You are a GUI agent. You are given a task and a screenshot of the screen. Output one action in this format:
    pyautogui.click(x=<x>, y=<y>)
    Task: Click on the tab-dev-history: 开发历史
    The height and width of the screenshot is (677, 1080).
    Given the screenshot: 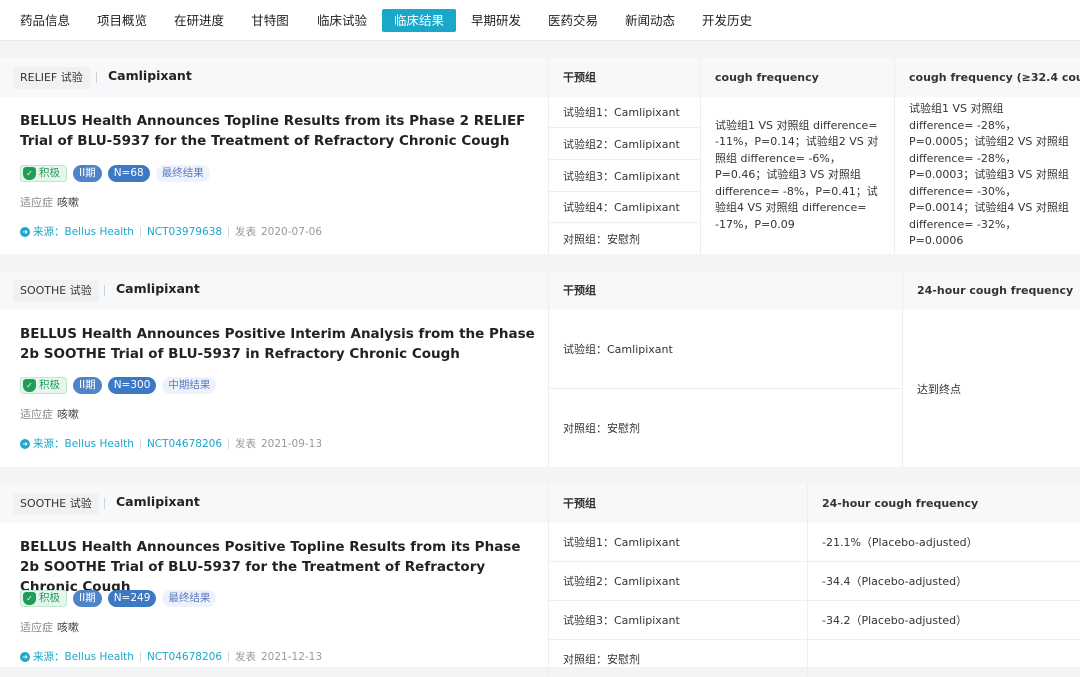 What is the action you would take?
    pyautogui.click(x=727, y=20)
    